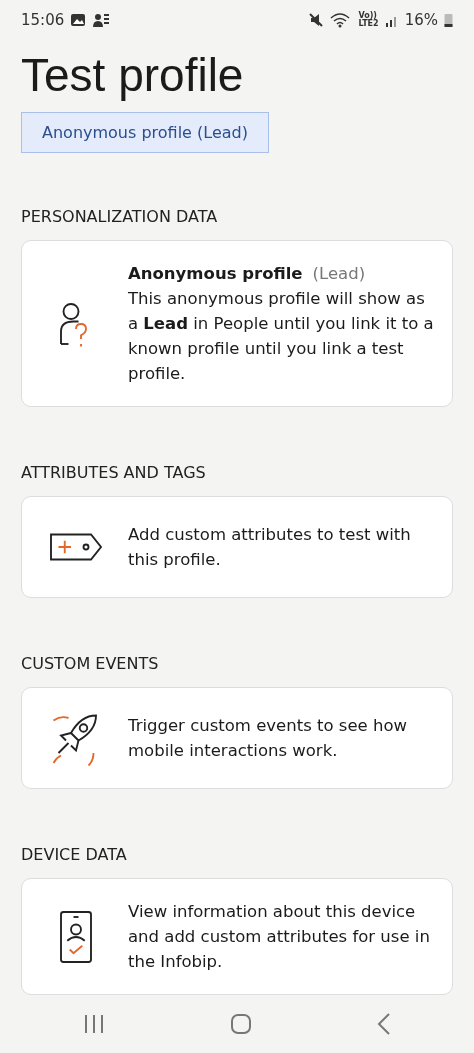 This screenshot has height=1053, width=474. I want to click on info-card: Trigger custom events to see how mobile interactions work., so click(237, 738).